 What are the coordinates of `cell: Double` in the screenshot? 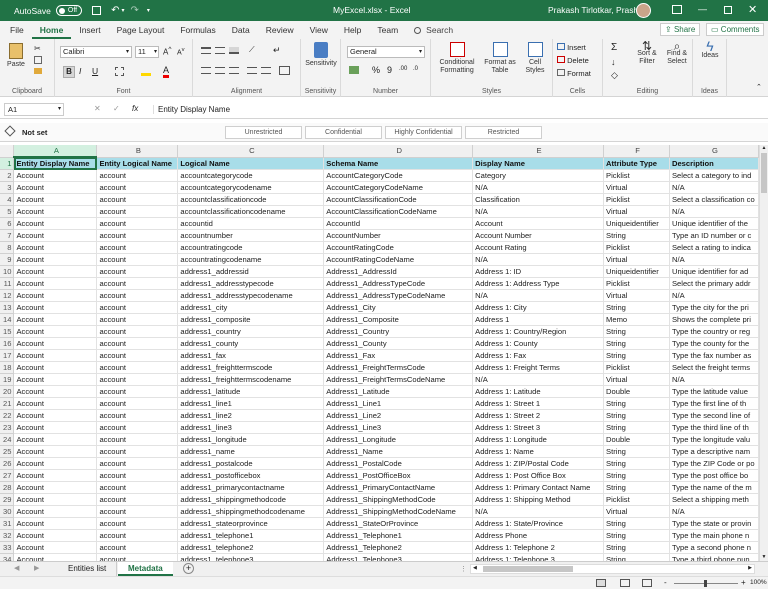 It's located at (636, 439).